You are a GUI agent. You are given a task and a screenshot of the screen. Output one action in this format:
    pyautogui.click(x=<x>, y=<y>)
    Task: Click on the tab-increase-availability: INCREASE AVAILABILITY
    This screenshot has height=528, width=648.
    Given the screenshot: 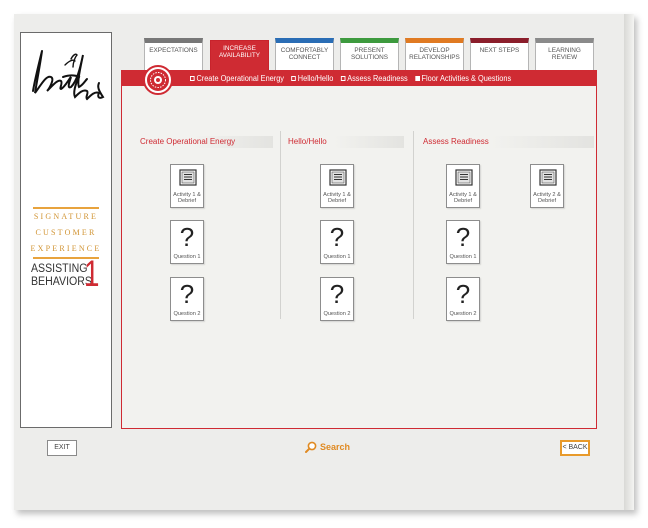 What is the action you would take?
    pyautogui.click(x=239, y=57)
    